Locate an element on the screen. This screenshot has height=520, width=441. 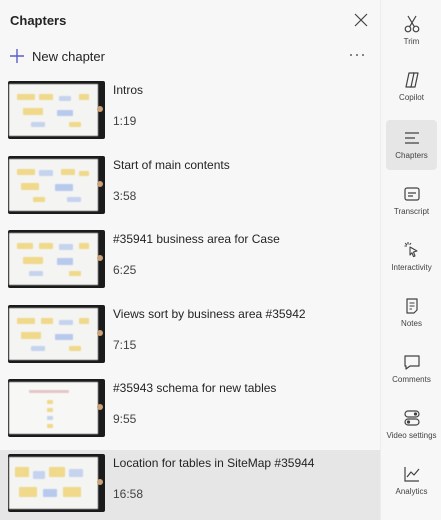
scissors-icon is located at coordinates (411, 24).